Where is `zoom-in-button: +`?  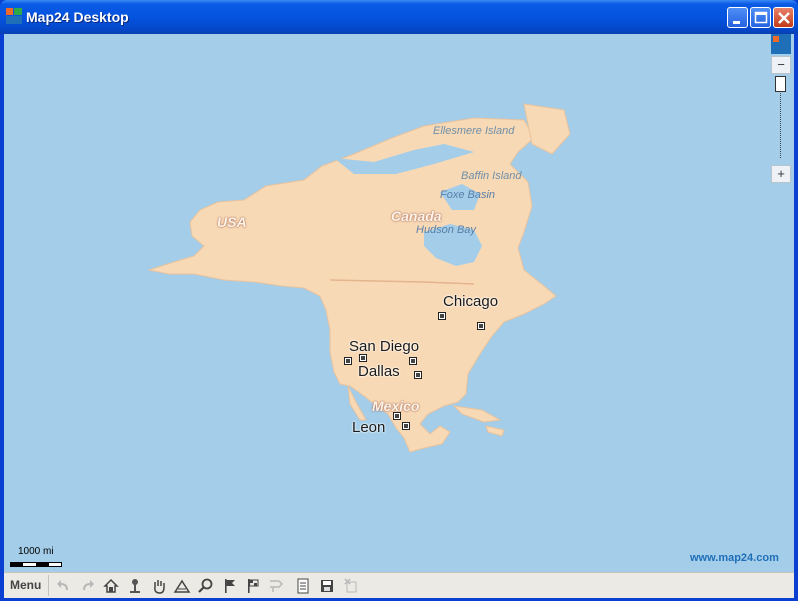
zoom-in-button: + is located at coordinates (781, 174).